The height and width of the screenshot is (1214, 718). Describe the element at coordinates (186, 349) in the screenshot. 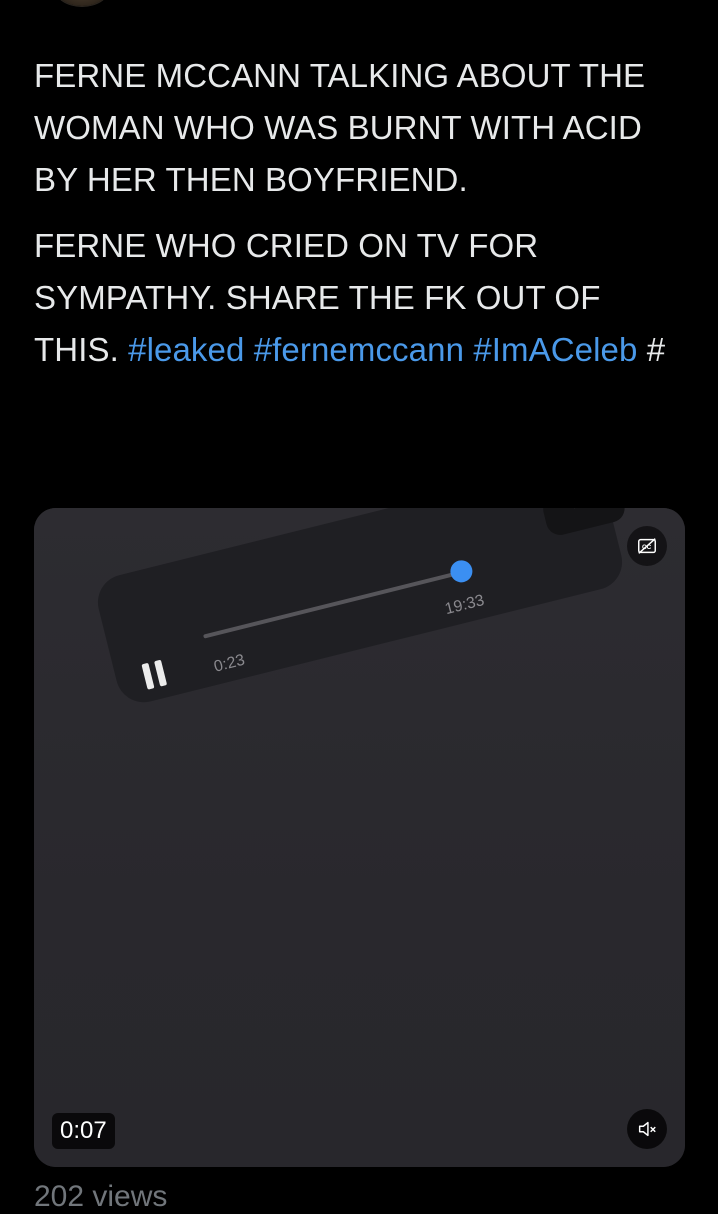

I see `hashtag-leaked: #leaked` at that location.